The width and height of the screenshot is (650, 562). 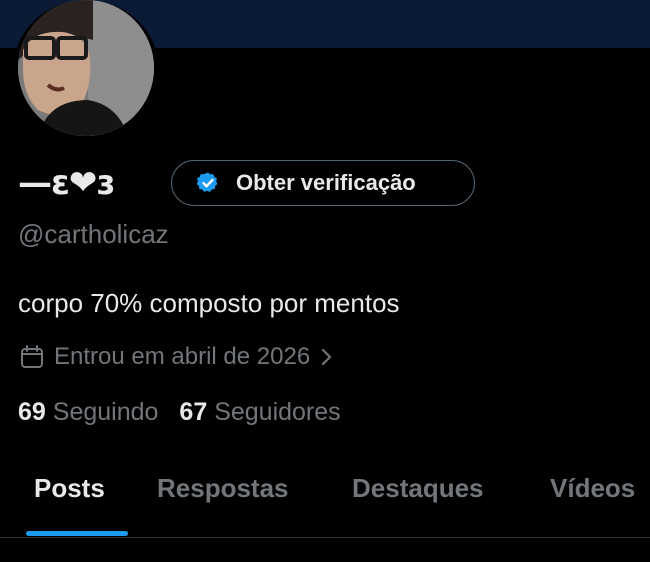 I want to click on avatar, so click(x=86, y=70).